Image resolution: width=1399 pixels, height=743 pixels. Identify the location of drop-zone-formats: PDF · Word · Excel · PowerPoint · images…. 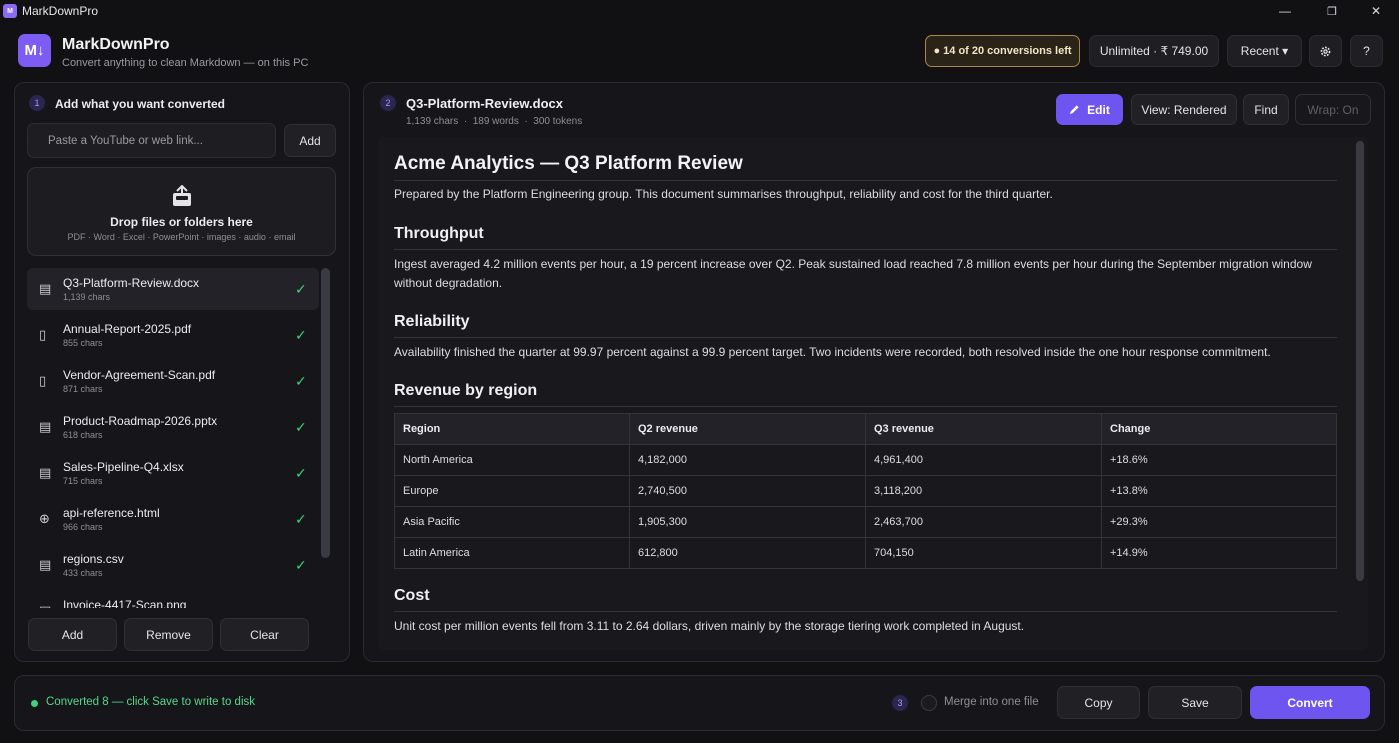
(181, 237).